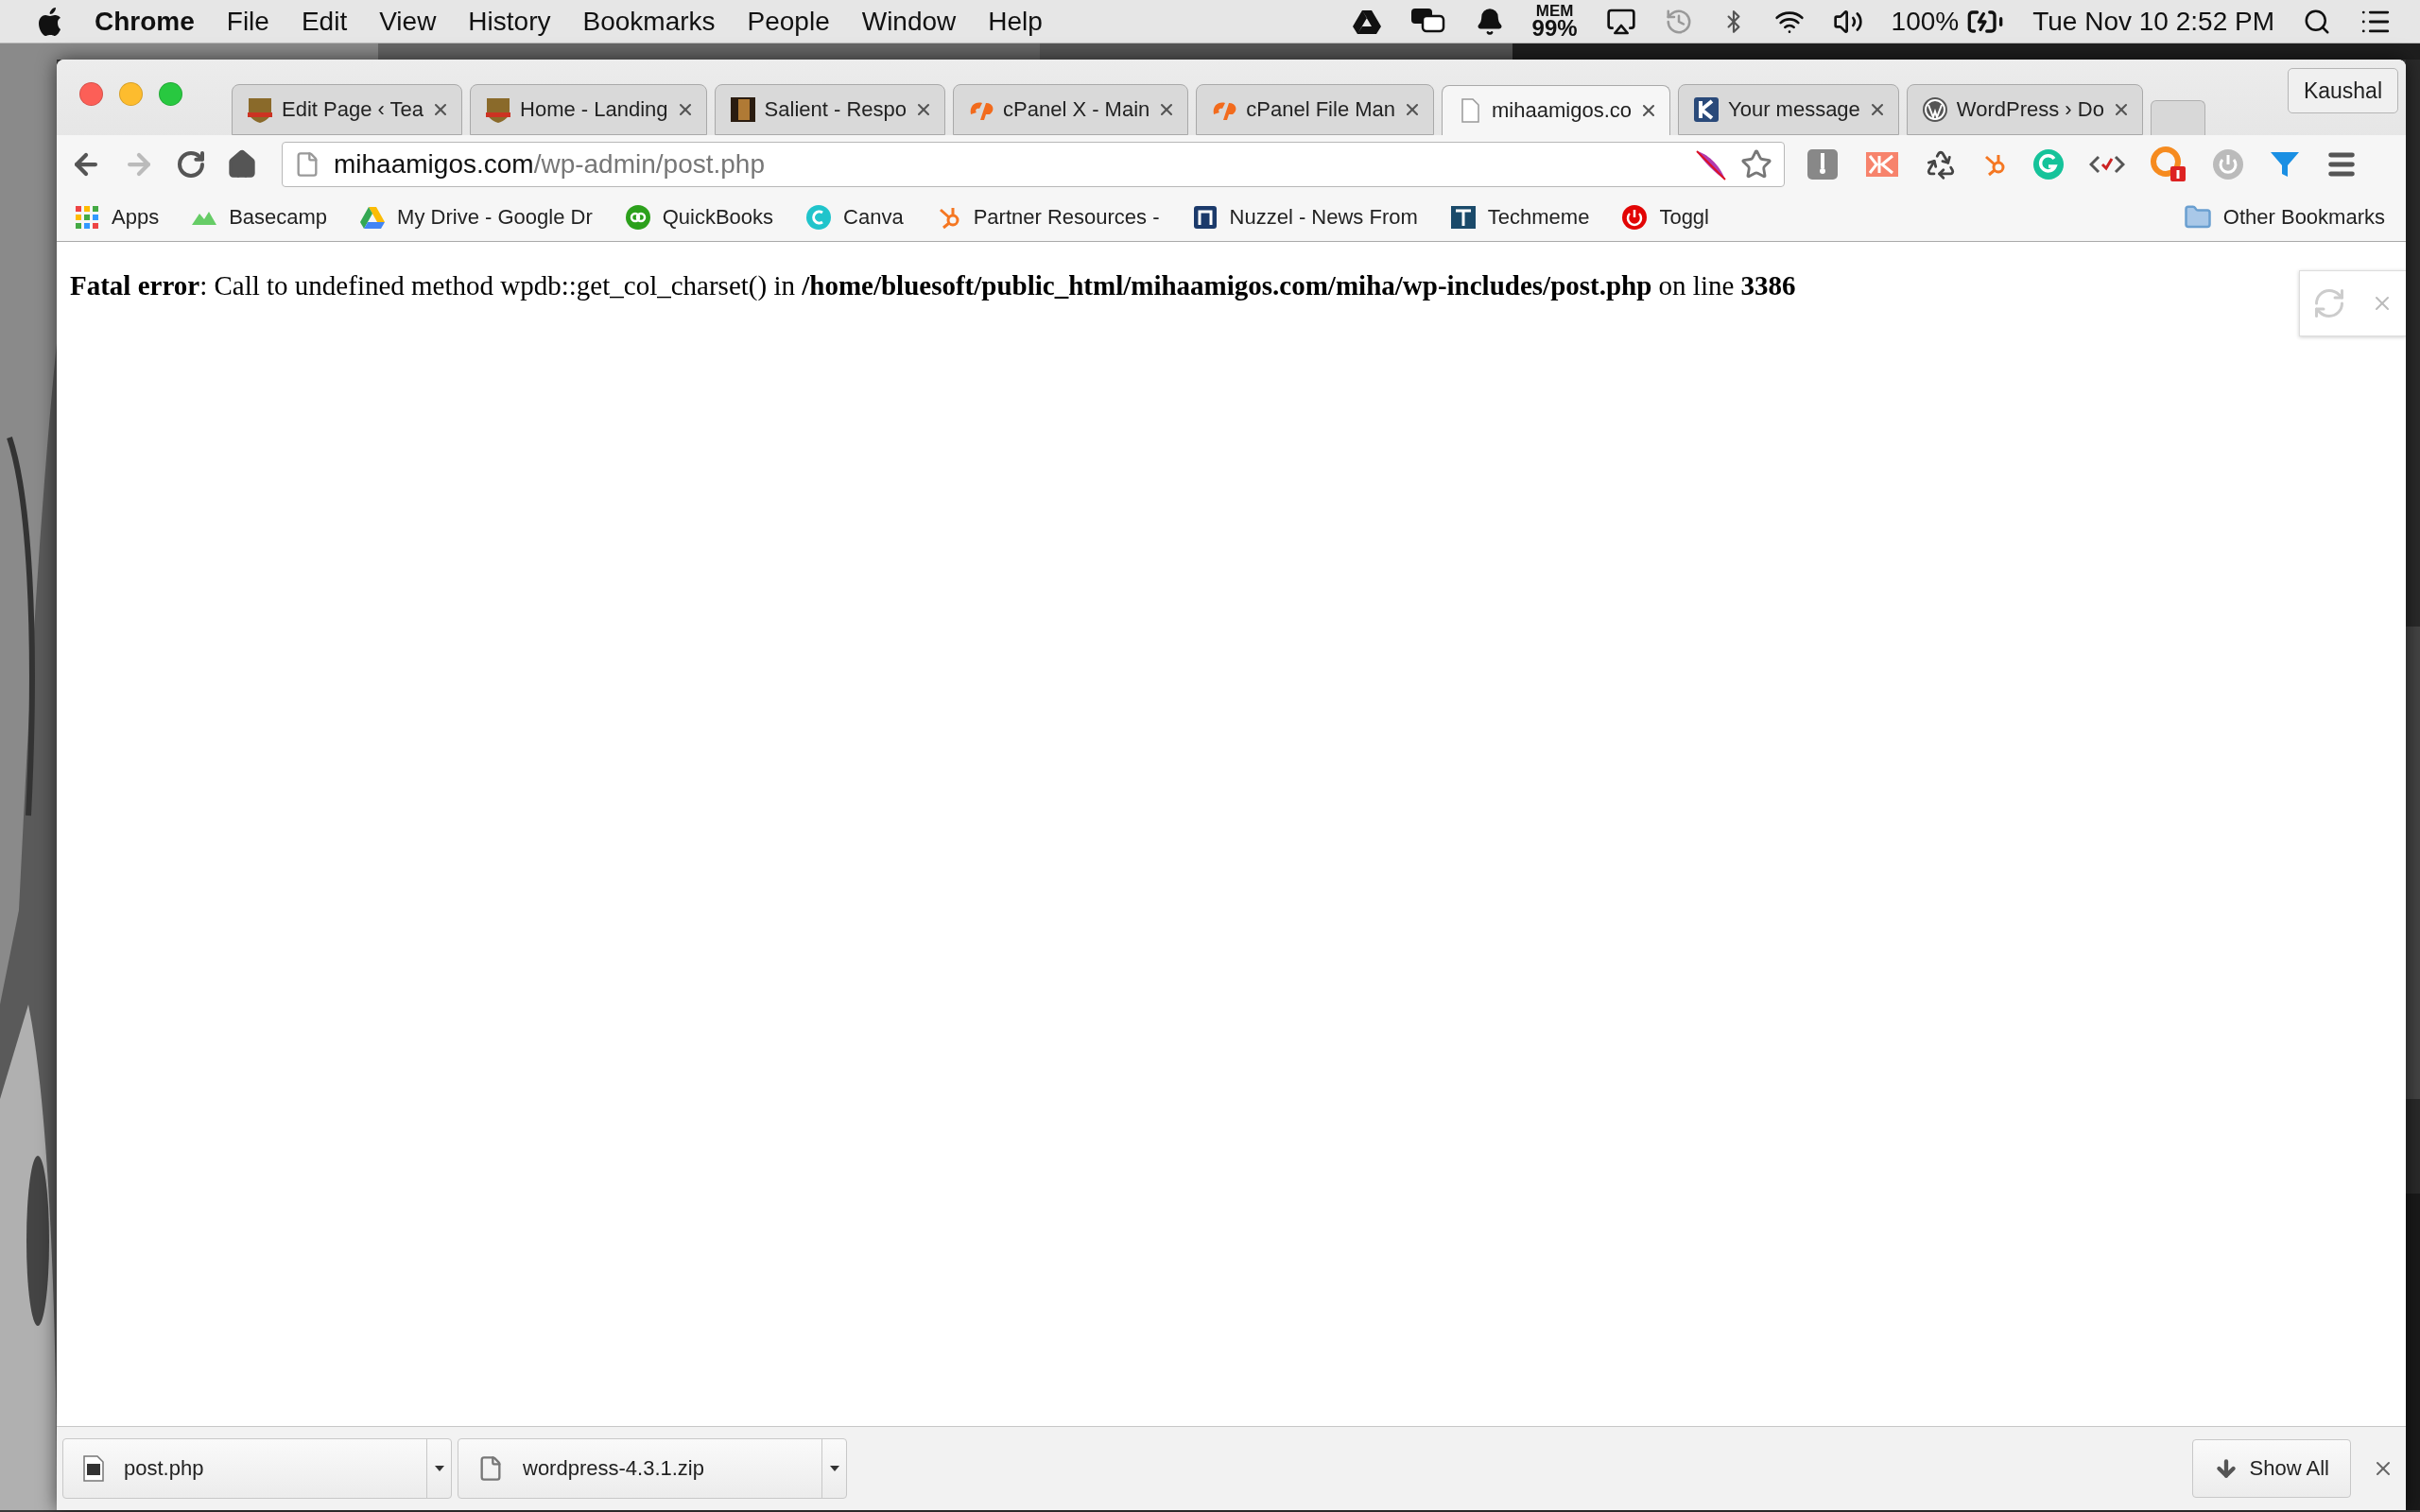 This screenshot has width=2420, height=1512. Describe the element at coordinates (408, 21) in the screenshot. I see `menu-item: View` at that location.